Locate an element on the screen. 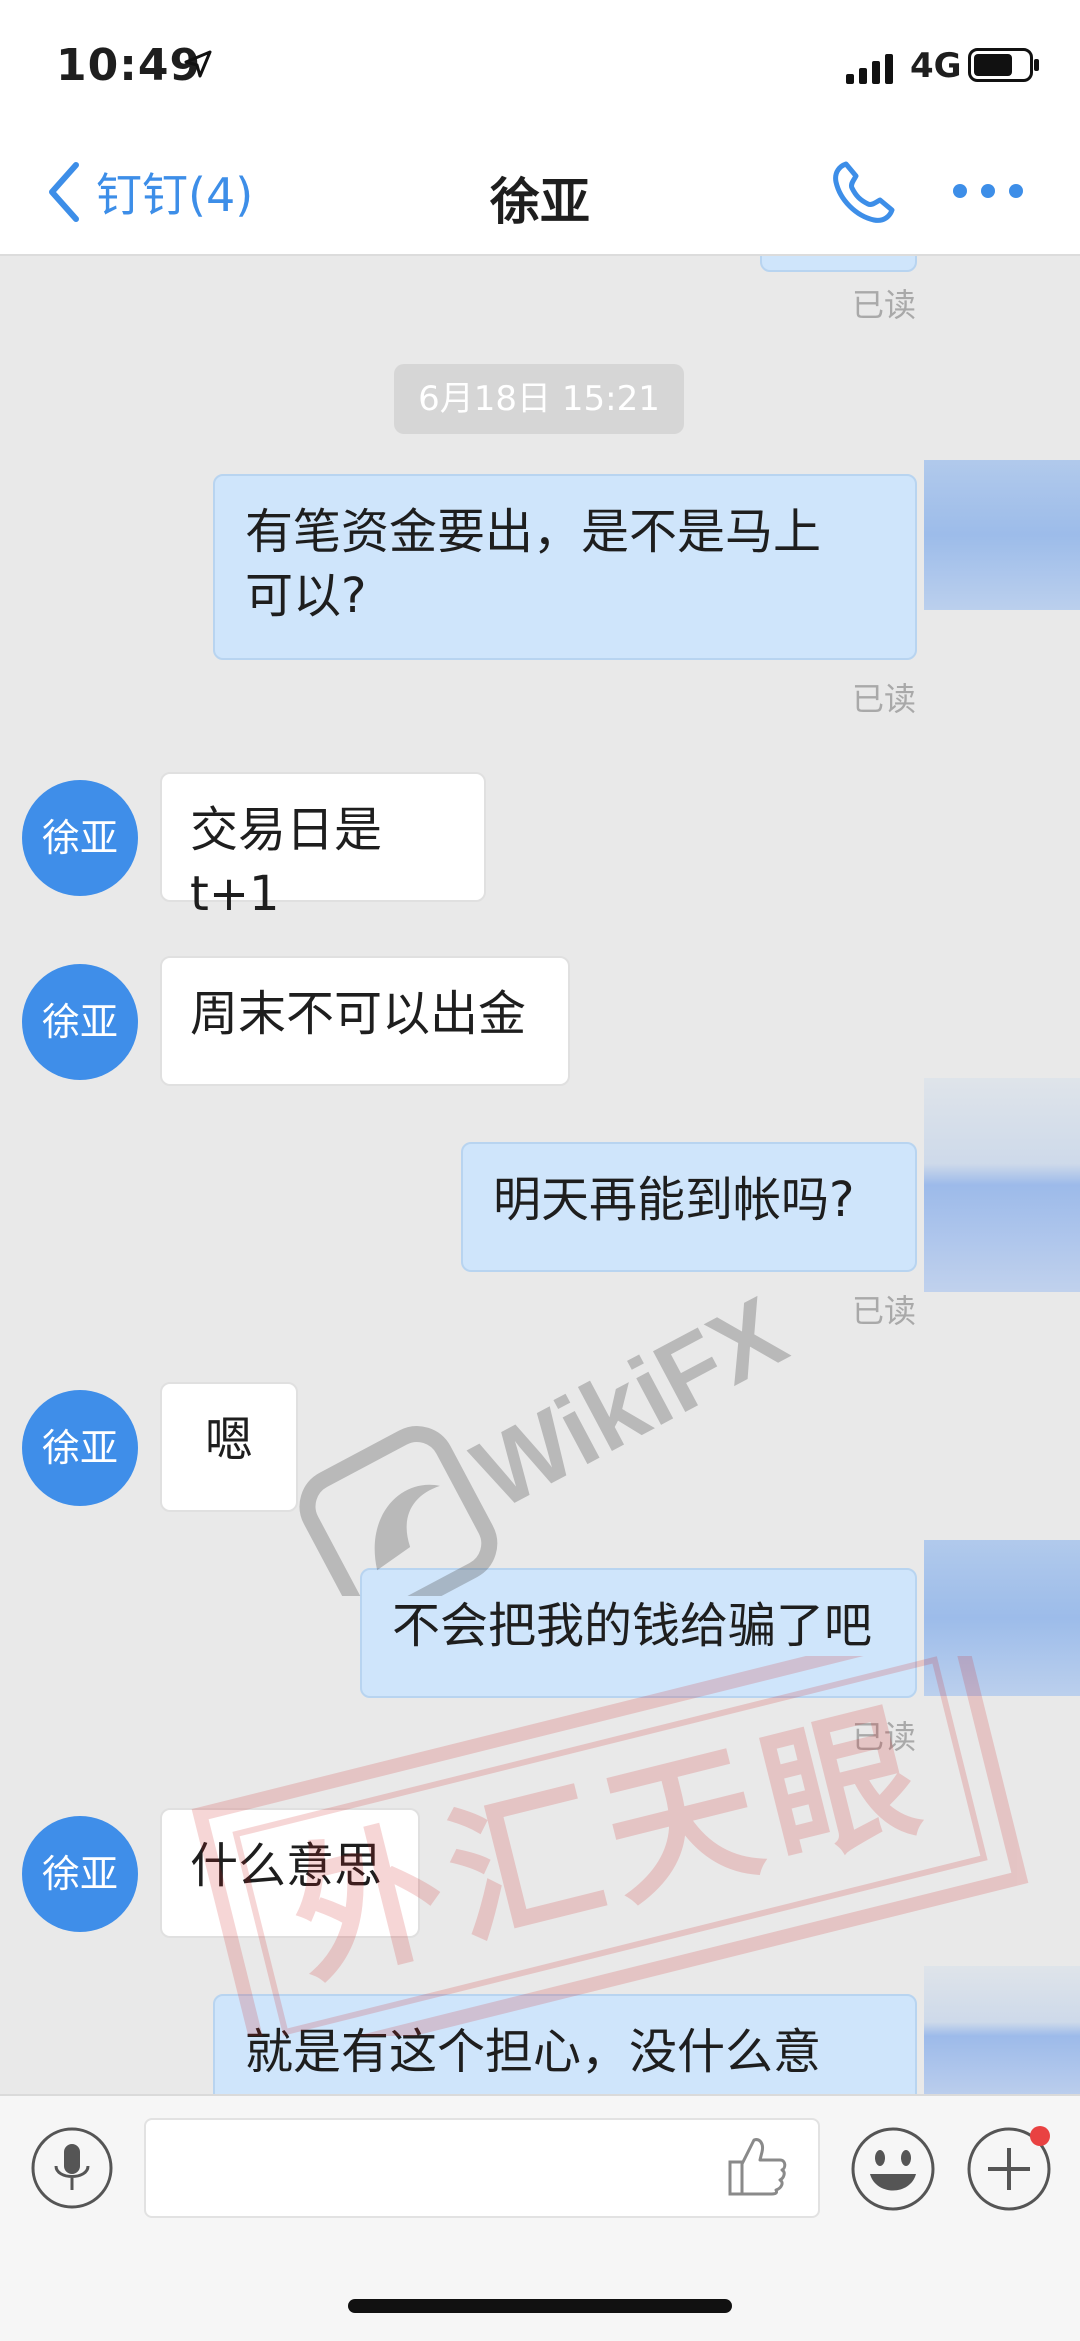 This screenshot has width=1080, height=2341. more-icon is located at coordinates (988, 191).